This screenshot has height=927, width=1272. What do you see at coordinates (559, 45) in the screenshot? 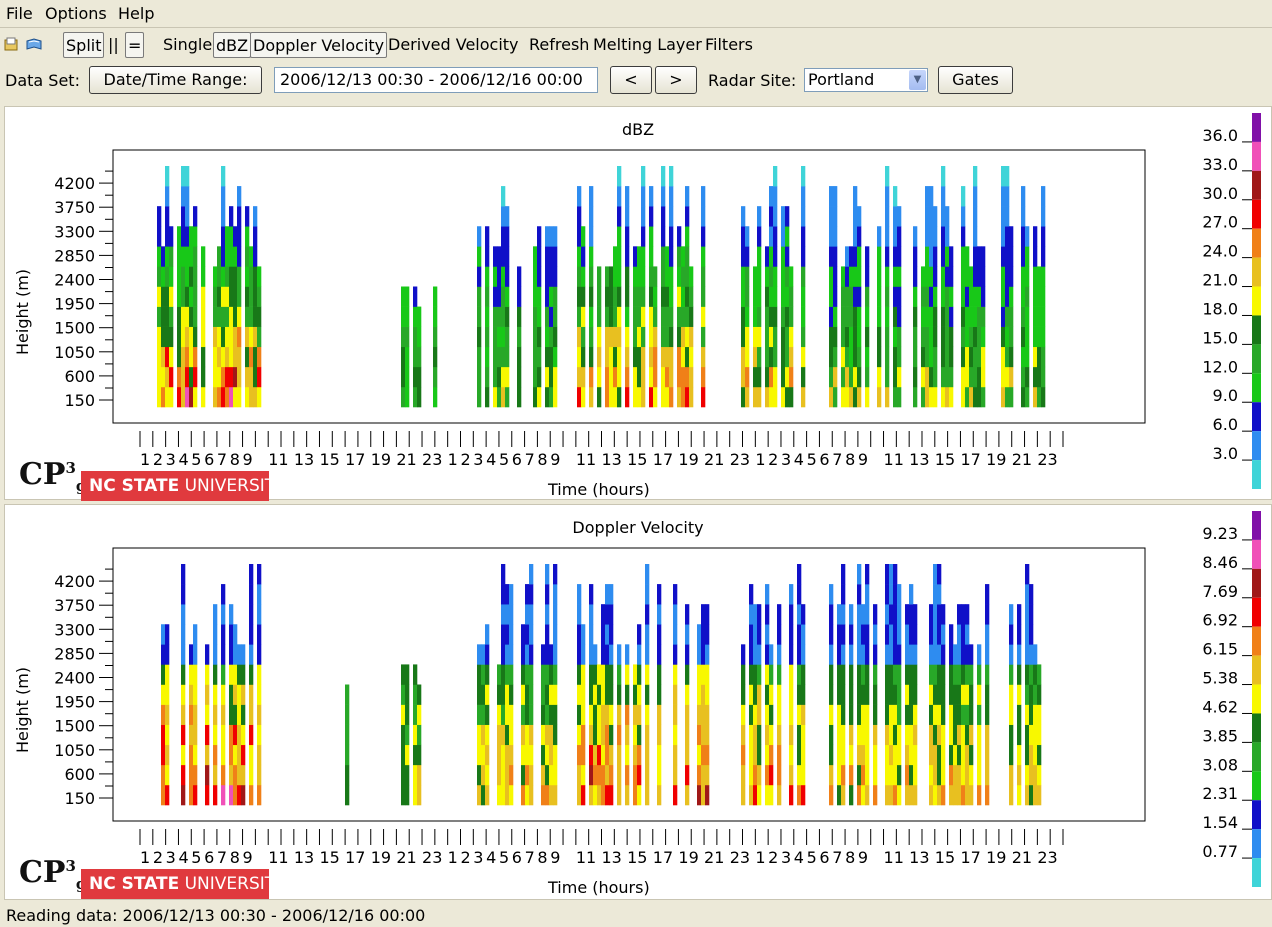
I see `refresh-button: Refresh` at bounding box center [559, 45].